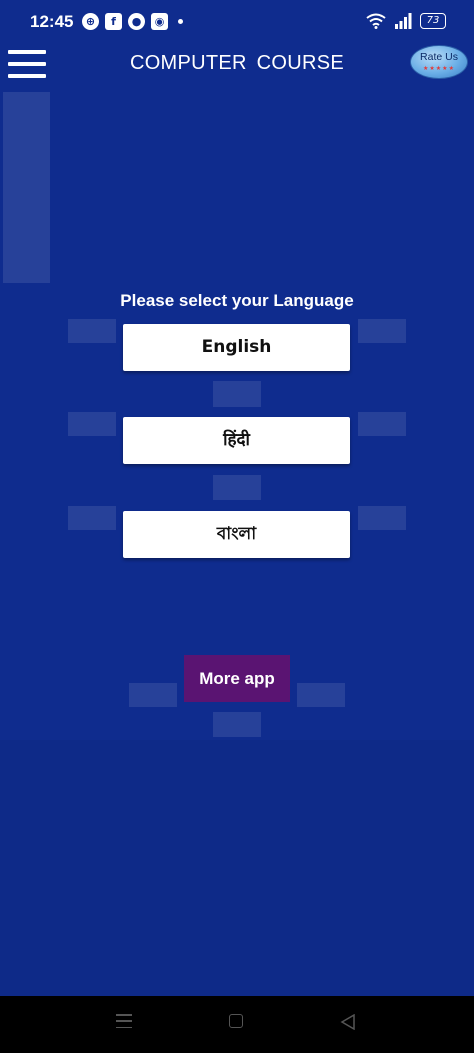  Describe the element at coordinates (124, 1021) in the screenshot. I see `recent-apps-icon` at that location.